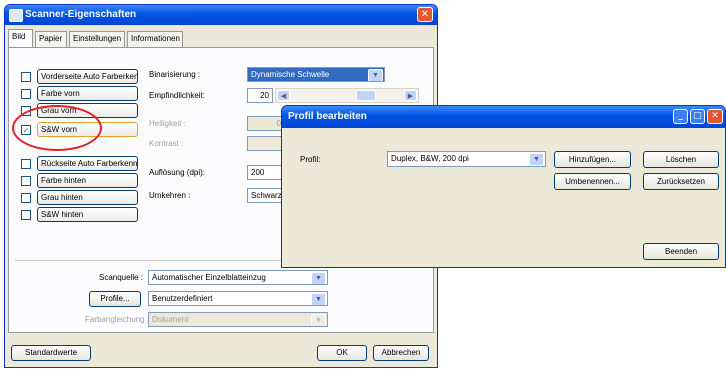 This screenshot has width=726, height=369. Describe the element at coordinates (182, 298) in the screenshot. I see `profile-value: Benutzerdefiniert` at that location.